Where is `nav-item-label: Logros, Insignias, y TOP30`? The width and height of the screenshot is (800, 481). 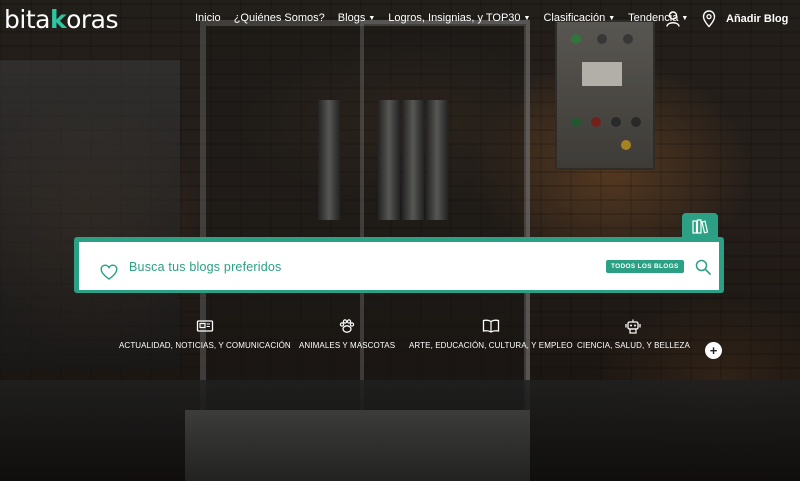 nav-item-label: Logros, Insignias, y TOP30 is located at coordinates (454, 18).